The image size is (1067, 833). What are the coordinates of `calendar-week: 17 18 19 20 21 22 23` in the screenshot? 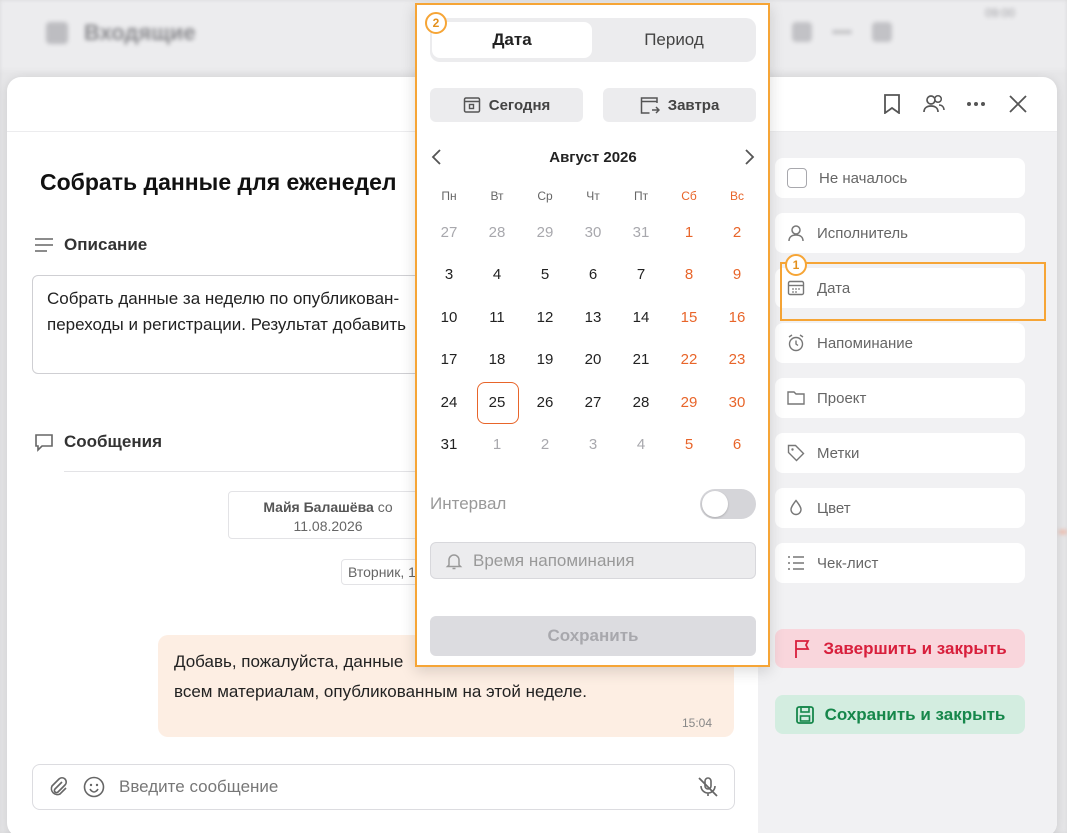 It's located at (593, 360).